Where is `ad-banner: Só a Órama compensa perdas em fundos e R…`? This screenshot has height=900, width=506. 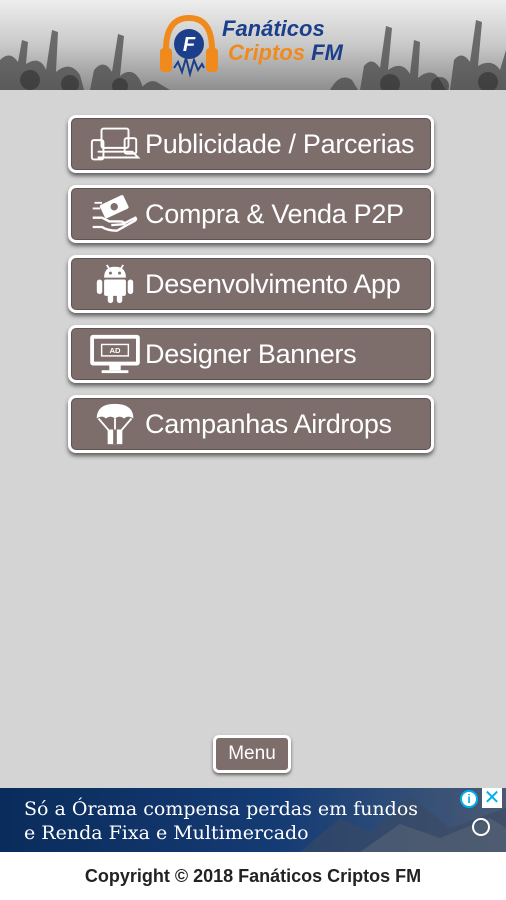
ad-banner: Só a Órama compensa perdas em fundos e R… is located at coordinates (253, 820).